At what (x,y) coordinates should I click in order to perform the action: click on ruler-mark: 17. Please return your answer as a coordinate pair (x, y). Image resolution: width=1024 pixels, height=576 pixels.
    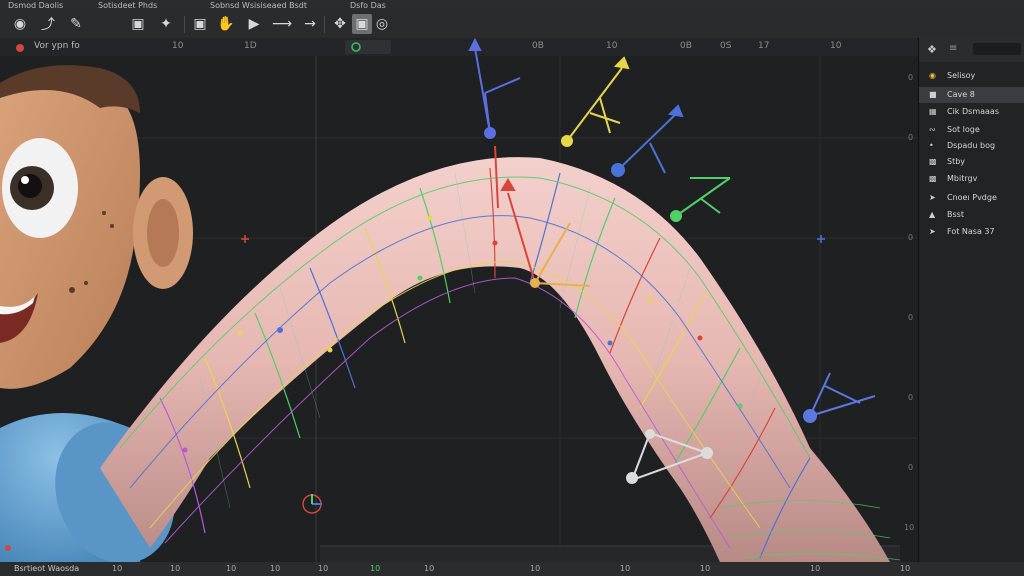
    Looking at the image, I should click on (764, 46).